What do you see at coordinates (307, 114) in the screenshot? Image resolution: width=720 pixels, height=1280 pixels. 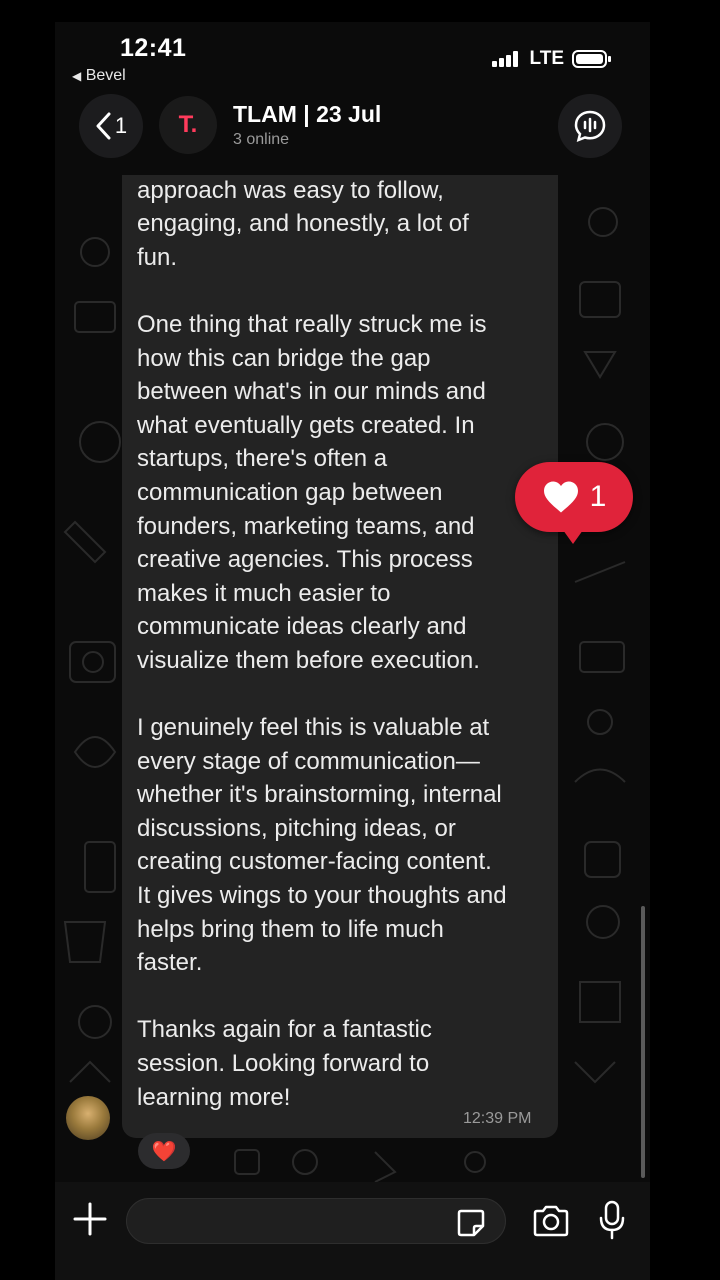 I see `chat-title: TLAM | 23 Jul` at bounding box center [307, 114].